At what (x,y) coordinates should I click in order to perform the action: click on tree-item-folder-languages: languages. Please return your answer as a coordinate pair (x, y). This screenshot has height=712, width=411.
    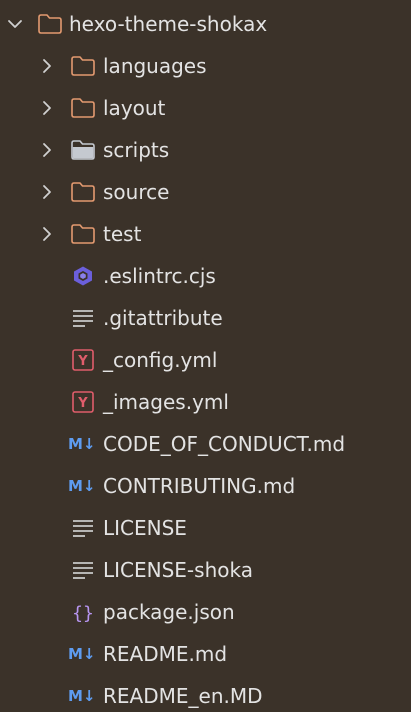
    Looking at the image, I should click on (205, 66).